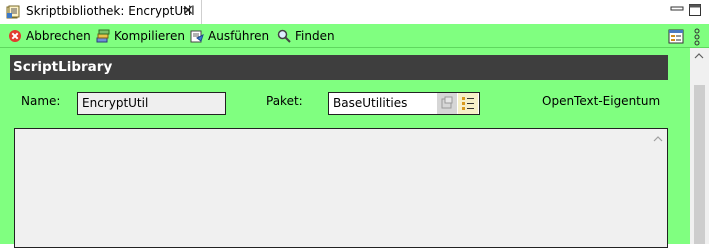 Image resolution: width=709 pixels, height=248 pixels. Describe the element at coordinates (149, 36) in the screenshot. I see `compile-label: Kompilieren` at that location.